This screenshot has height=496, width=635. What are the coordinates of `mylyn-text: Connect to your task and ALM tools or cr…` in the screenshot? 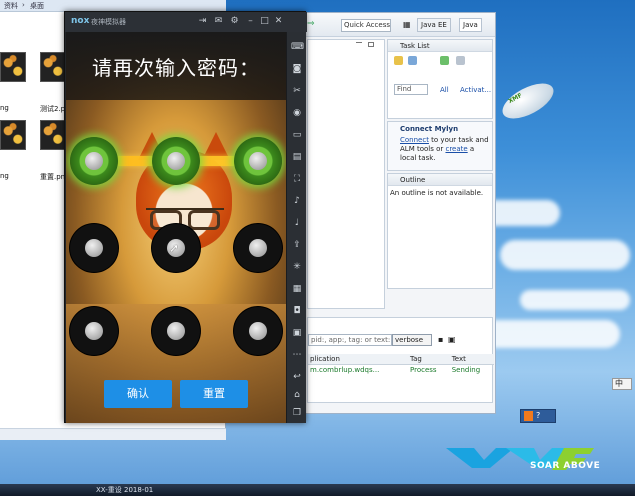 It's located at (446, 149).